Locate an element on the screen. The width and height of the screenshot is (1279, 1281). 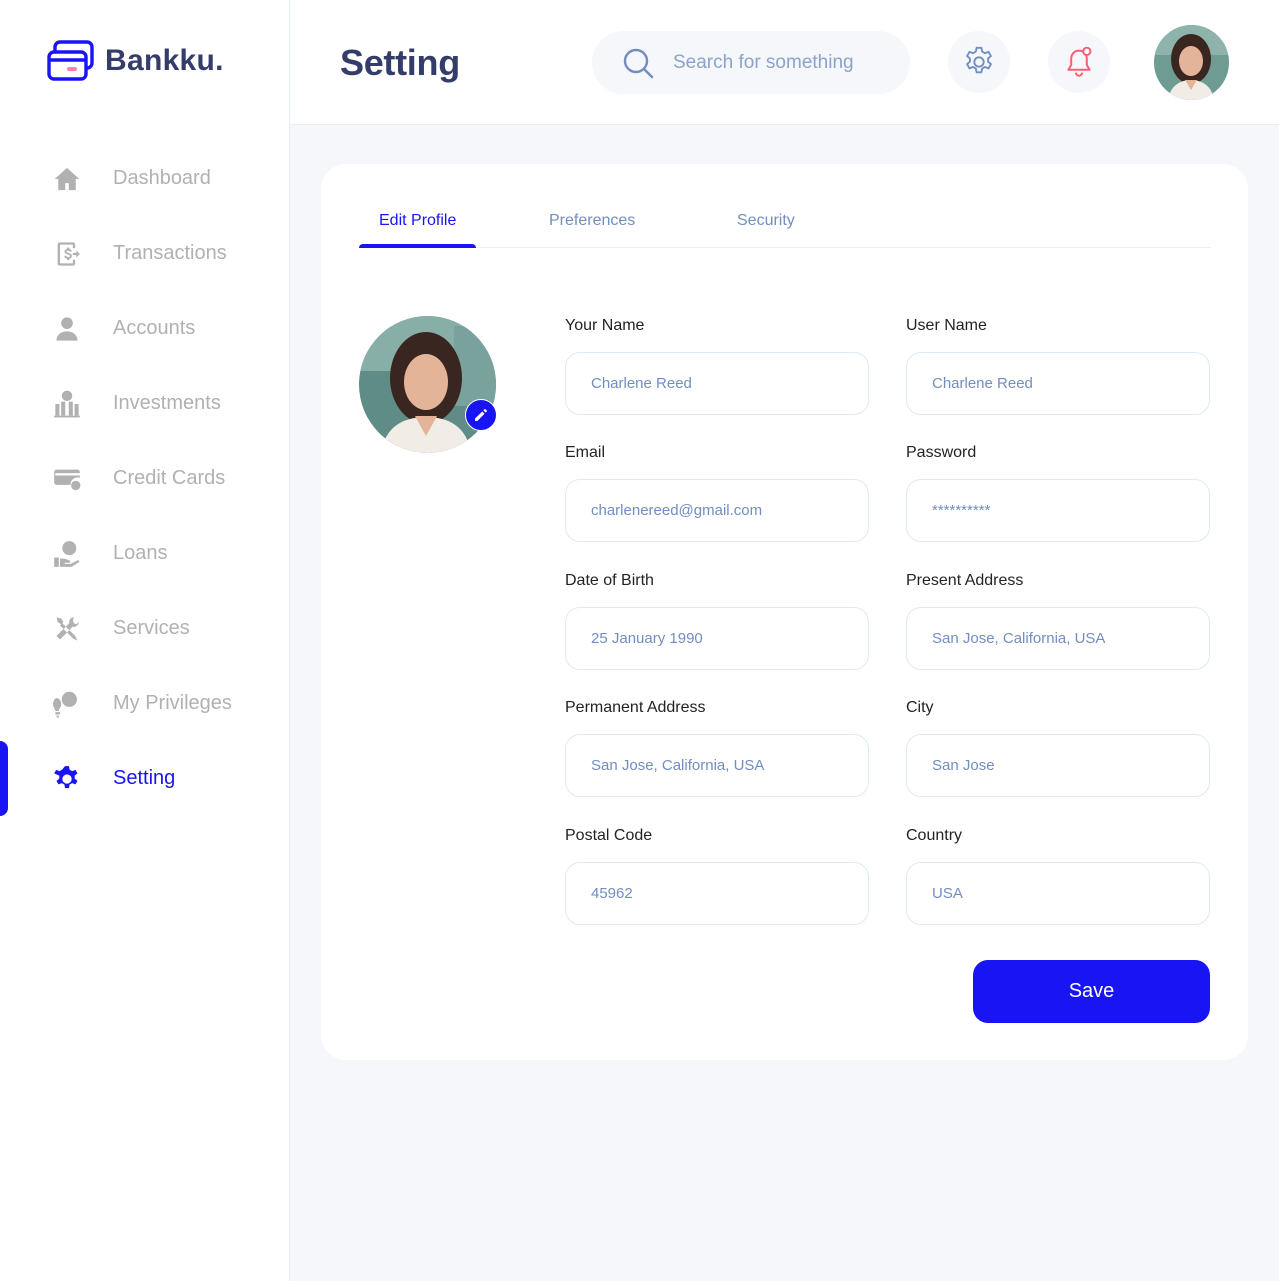
sidebar-item-loans: Loans is located at coordinates (145, 553).